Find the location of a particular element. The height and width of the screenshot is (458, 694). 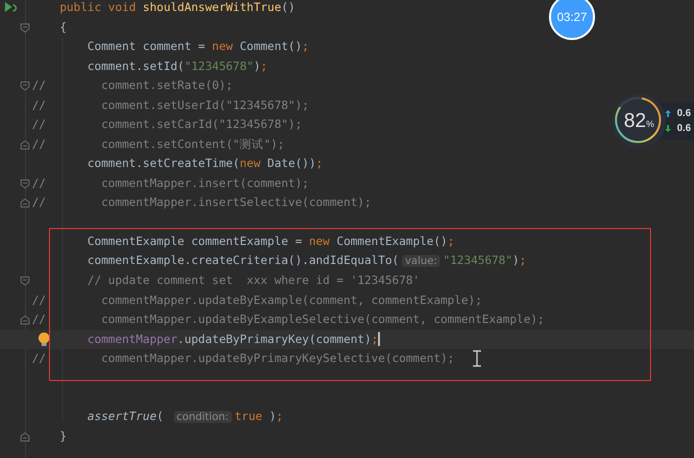

code-line: public void shouldAnswerWithTrue() is located at coordinates (178, 8).